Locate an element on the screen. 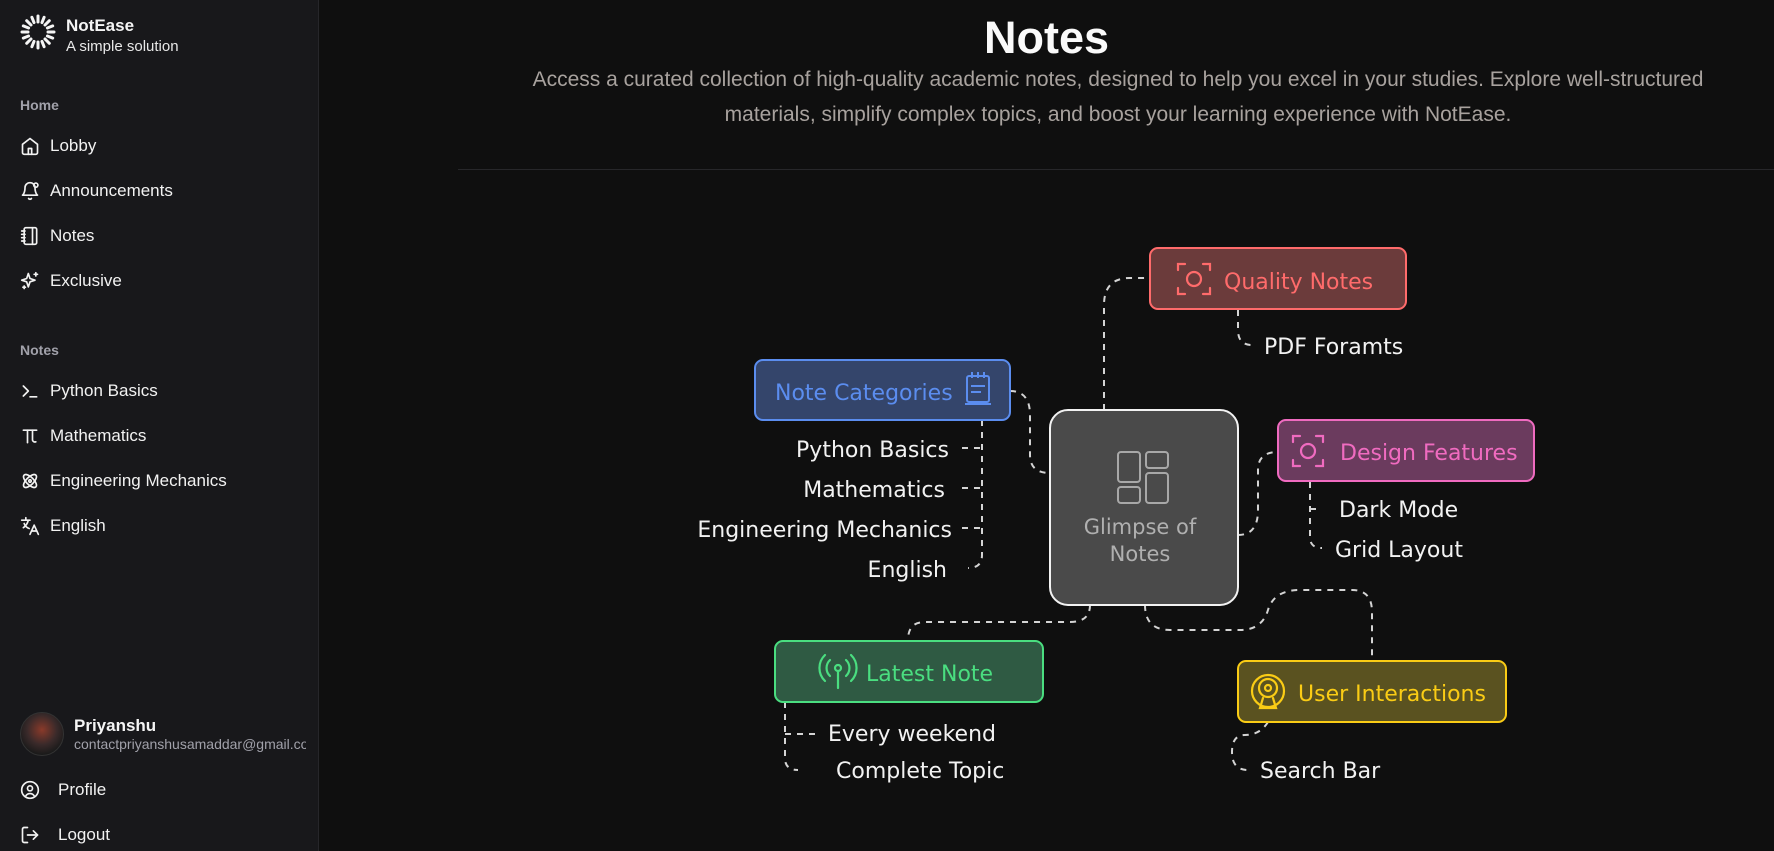 The width and height of the screenshot is (1774, 851). node-design-features: Design Features is located at coordinates (1406, 450).